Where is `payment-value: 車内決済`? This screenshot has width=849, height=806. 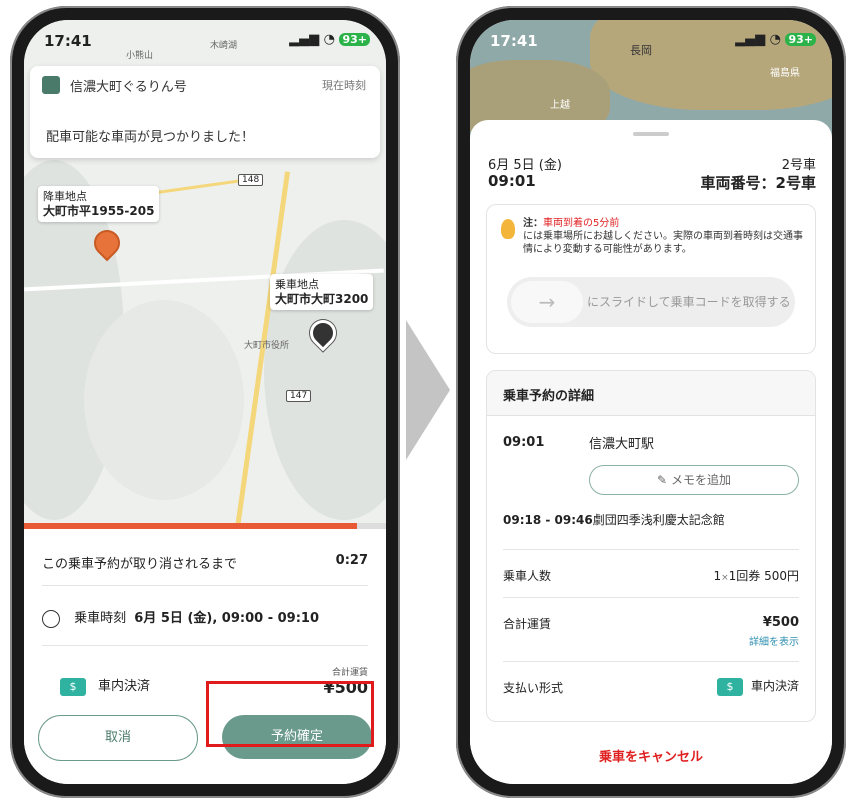
payment-value: 車内決済 is located at coordinates (774, 686).